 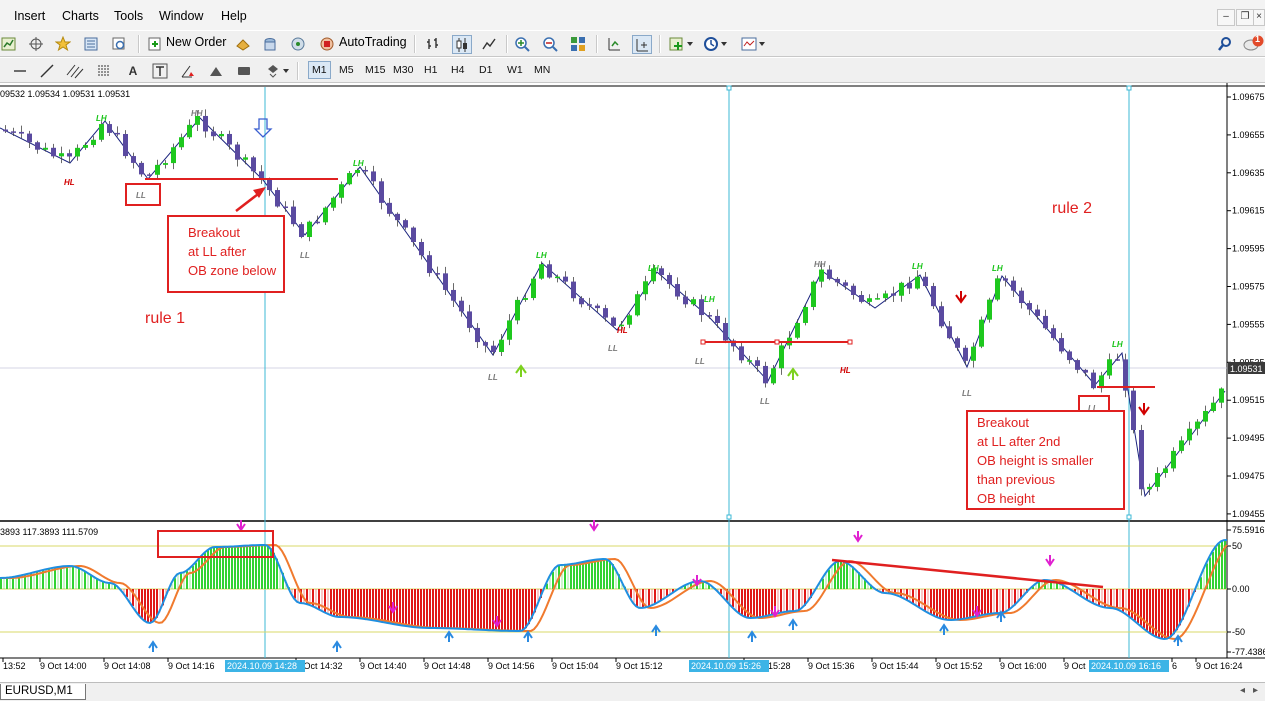 What do you see at coordinates (196, 42) in the screenshot?
I see `new-order-button: New Order` at bounding box center [196, 42].